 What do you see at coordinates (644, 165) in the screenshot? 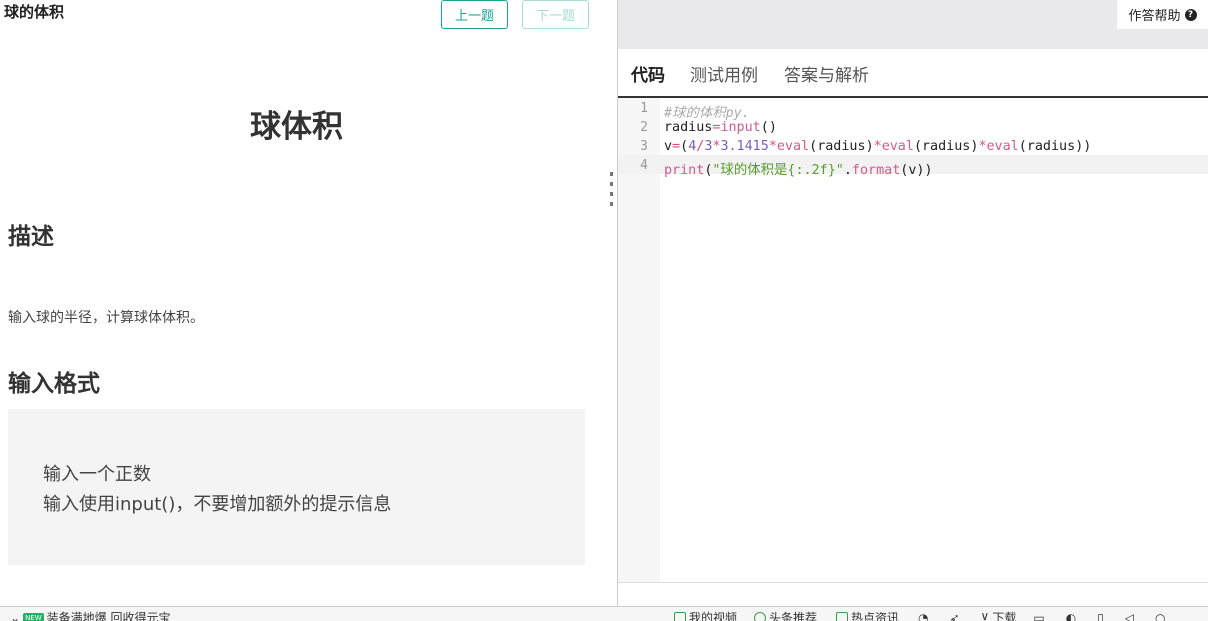
I see `line-number: 4` at bounding box center [644, 165].